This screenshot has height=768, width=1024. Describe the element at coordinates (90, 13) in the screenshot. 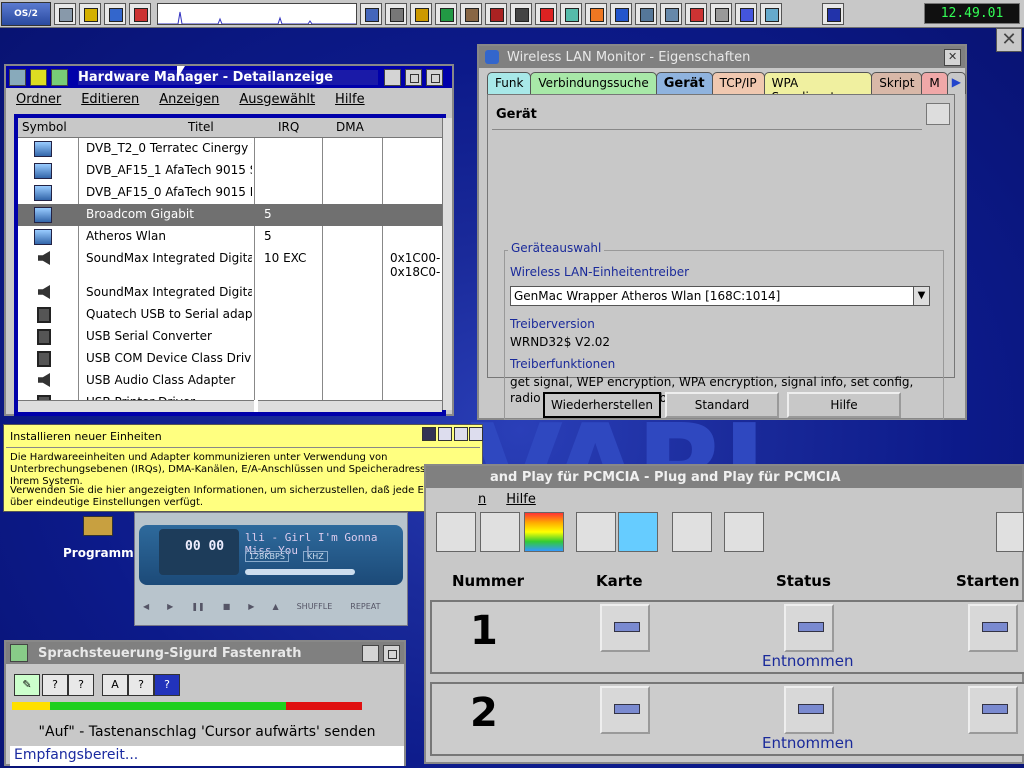

I see `lock-icon` at that location.